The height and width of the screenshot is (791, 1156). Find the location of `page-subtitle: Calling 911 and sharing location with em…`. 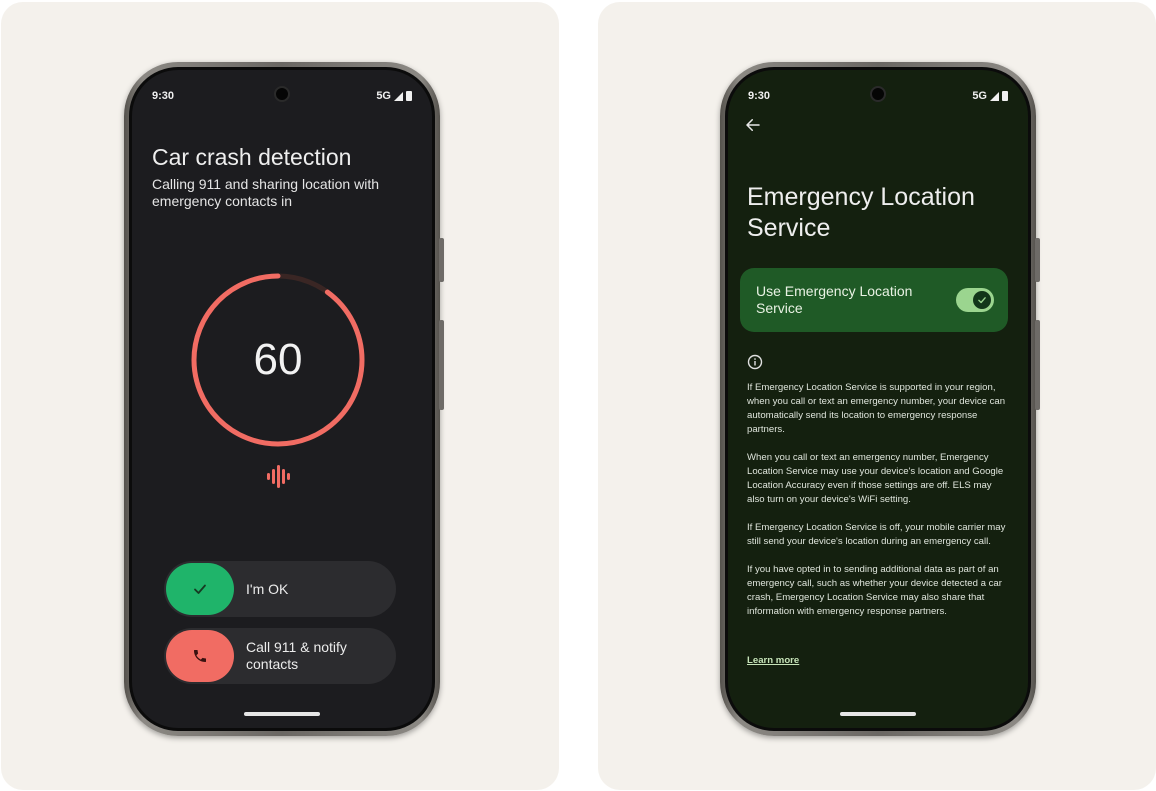

page-subtitle: Calling 911 and sharing location with em… is located at coordinates (265, 192).